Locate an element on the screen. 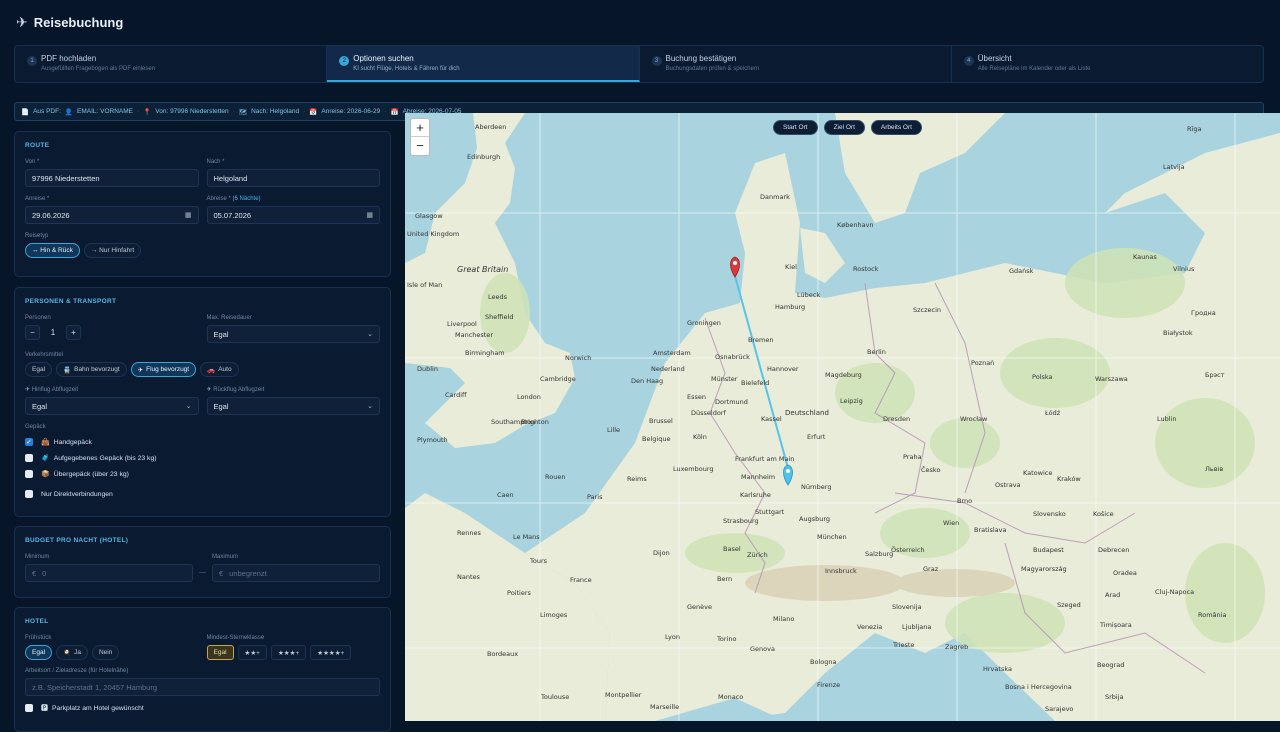  breakfast-yes-chip: 🍳 Ja is located at coordinates (72, 652).